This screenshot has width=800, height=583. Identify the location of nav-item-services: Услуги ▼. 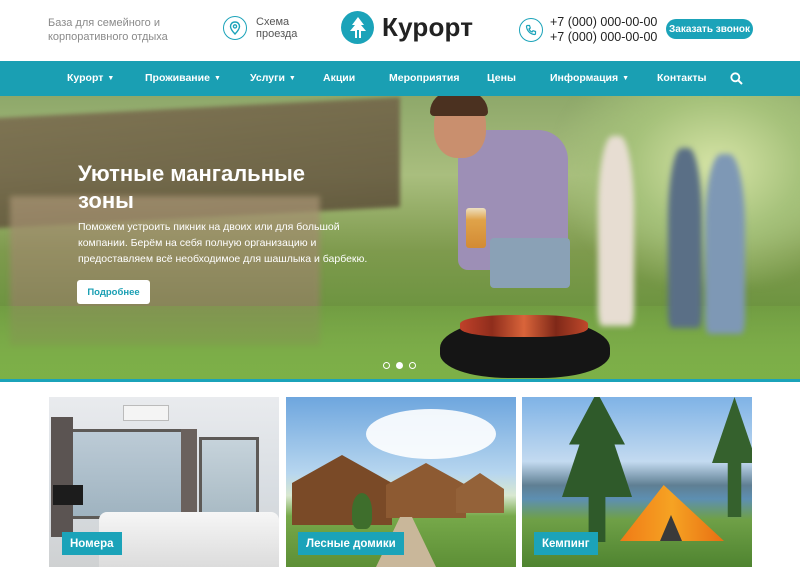
(273, 78).